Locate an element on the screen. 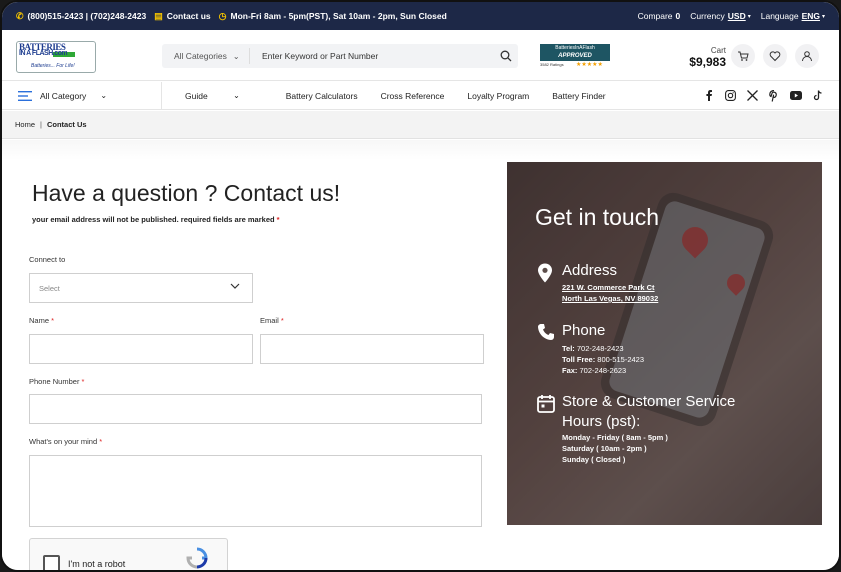 The height and width of the screenshot is (572, 841). address-title: Address is located at coordinates (590, 270).